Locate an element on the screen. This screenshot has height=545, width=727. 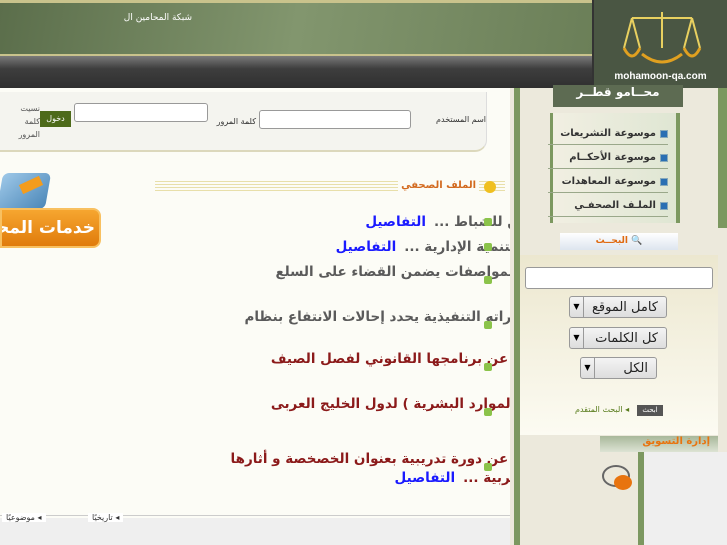
search-scope-select: كامل الموقع ▼ is located at coordinates (618, 307).